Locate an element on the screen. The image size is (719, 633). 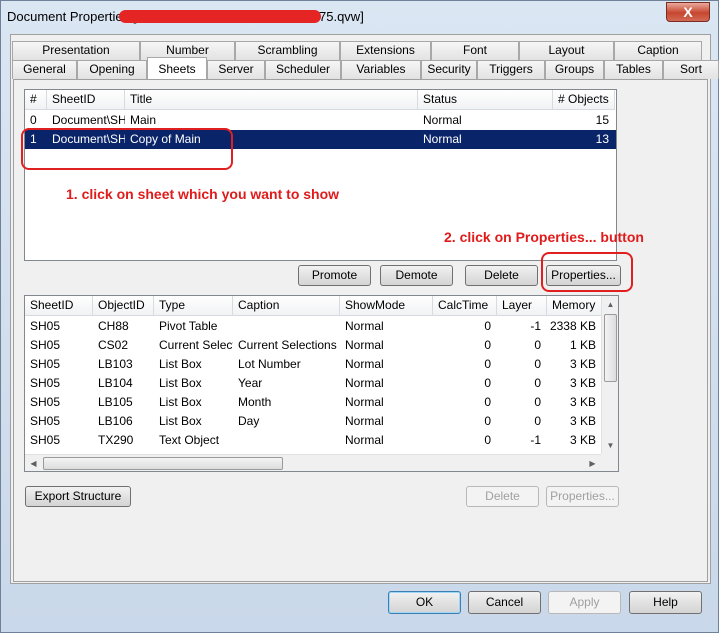
horizontal-scroll-thumb is located at coordinates (163, 463).